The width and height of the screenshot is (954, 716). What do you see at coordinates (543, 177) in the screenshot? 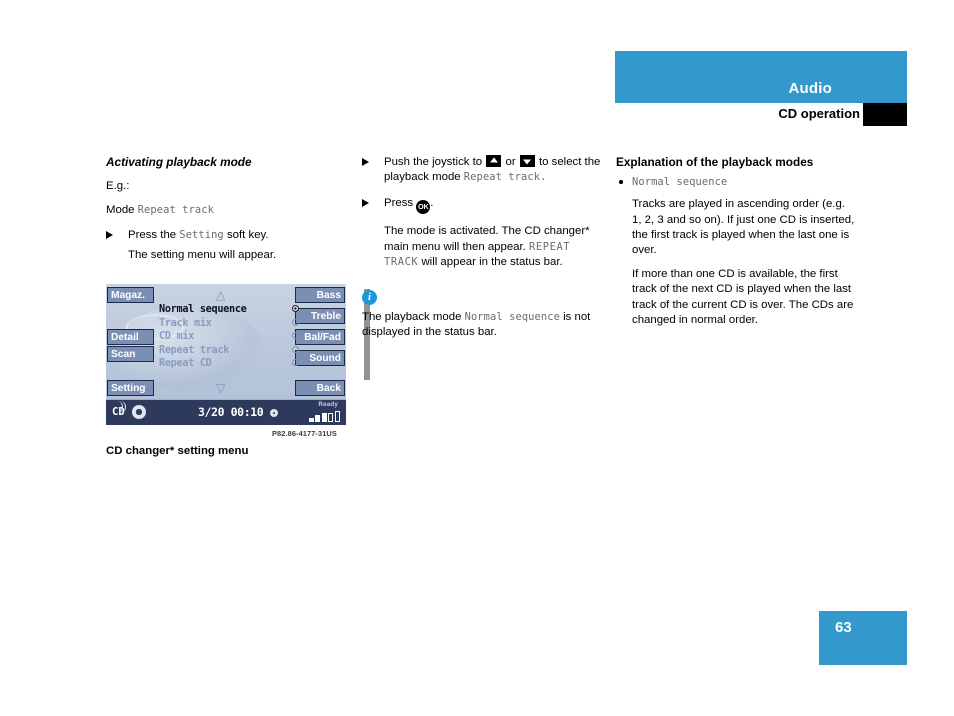
I see `mid-step-1-period: .` at bounding box center [543, 177].